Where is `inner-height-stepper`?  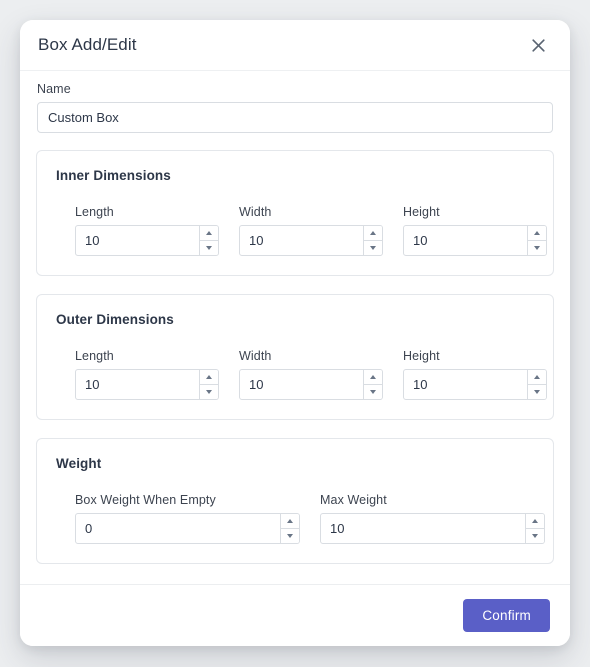 inner-height-stepper is located at coordinates (475, 240).